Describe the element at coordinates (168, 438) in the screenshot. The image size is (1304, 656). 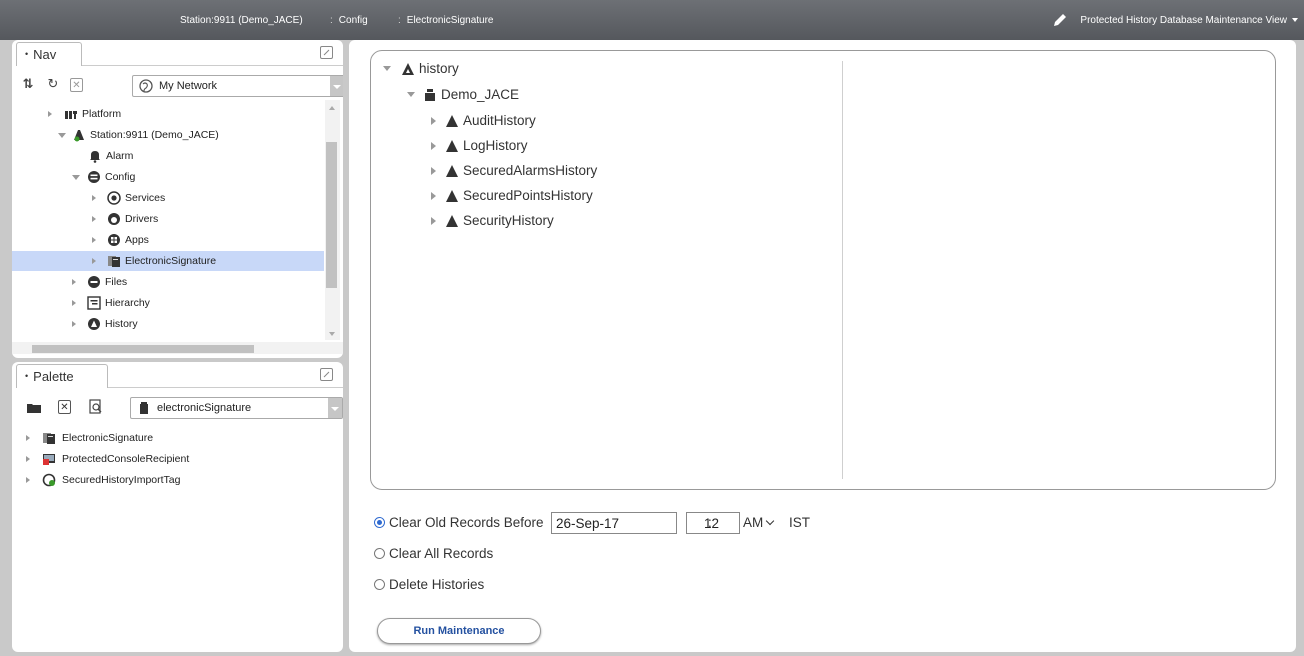
I see `palette-item-electronic-signature: ElectronicSignature` at that location.